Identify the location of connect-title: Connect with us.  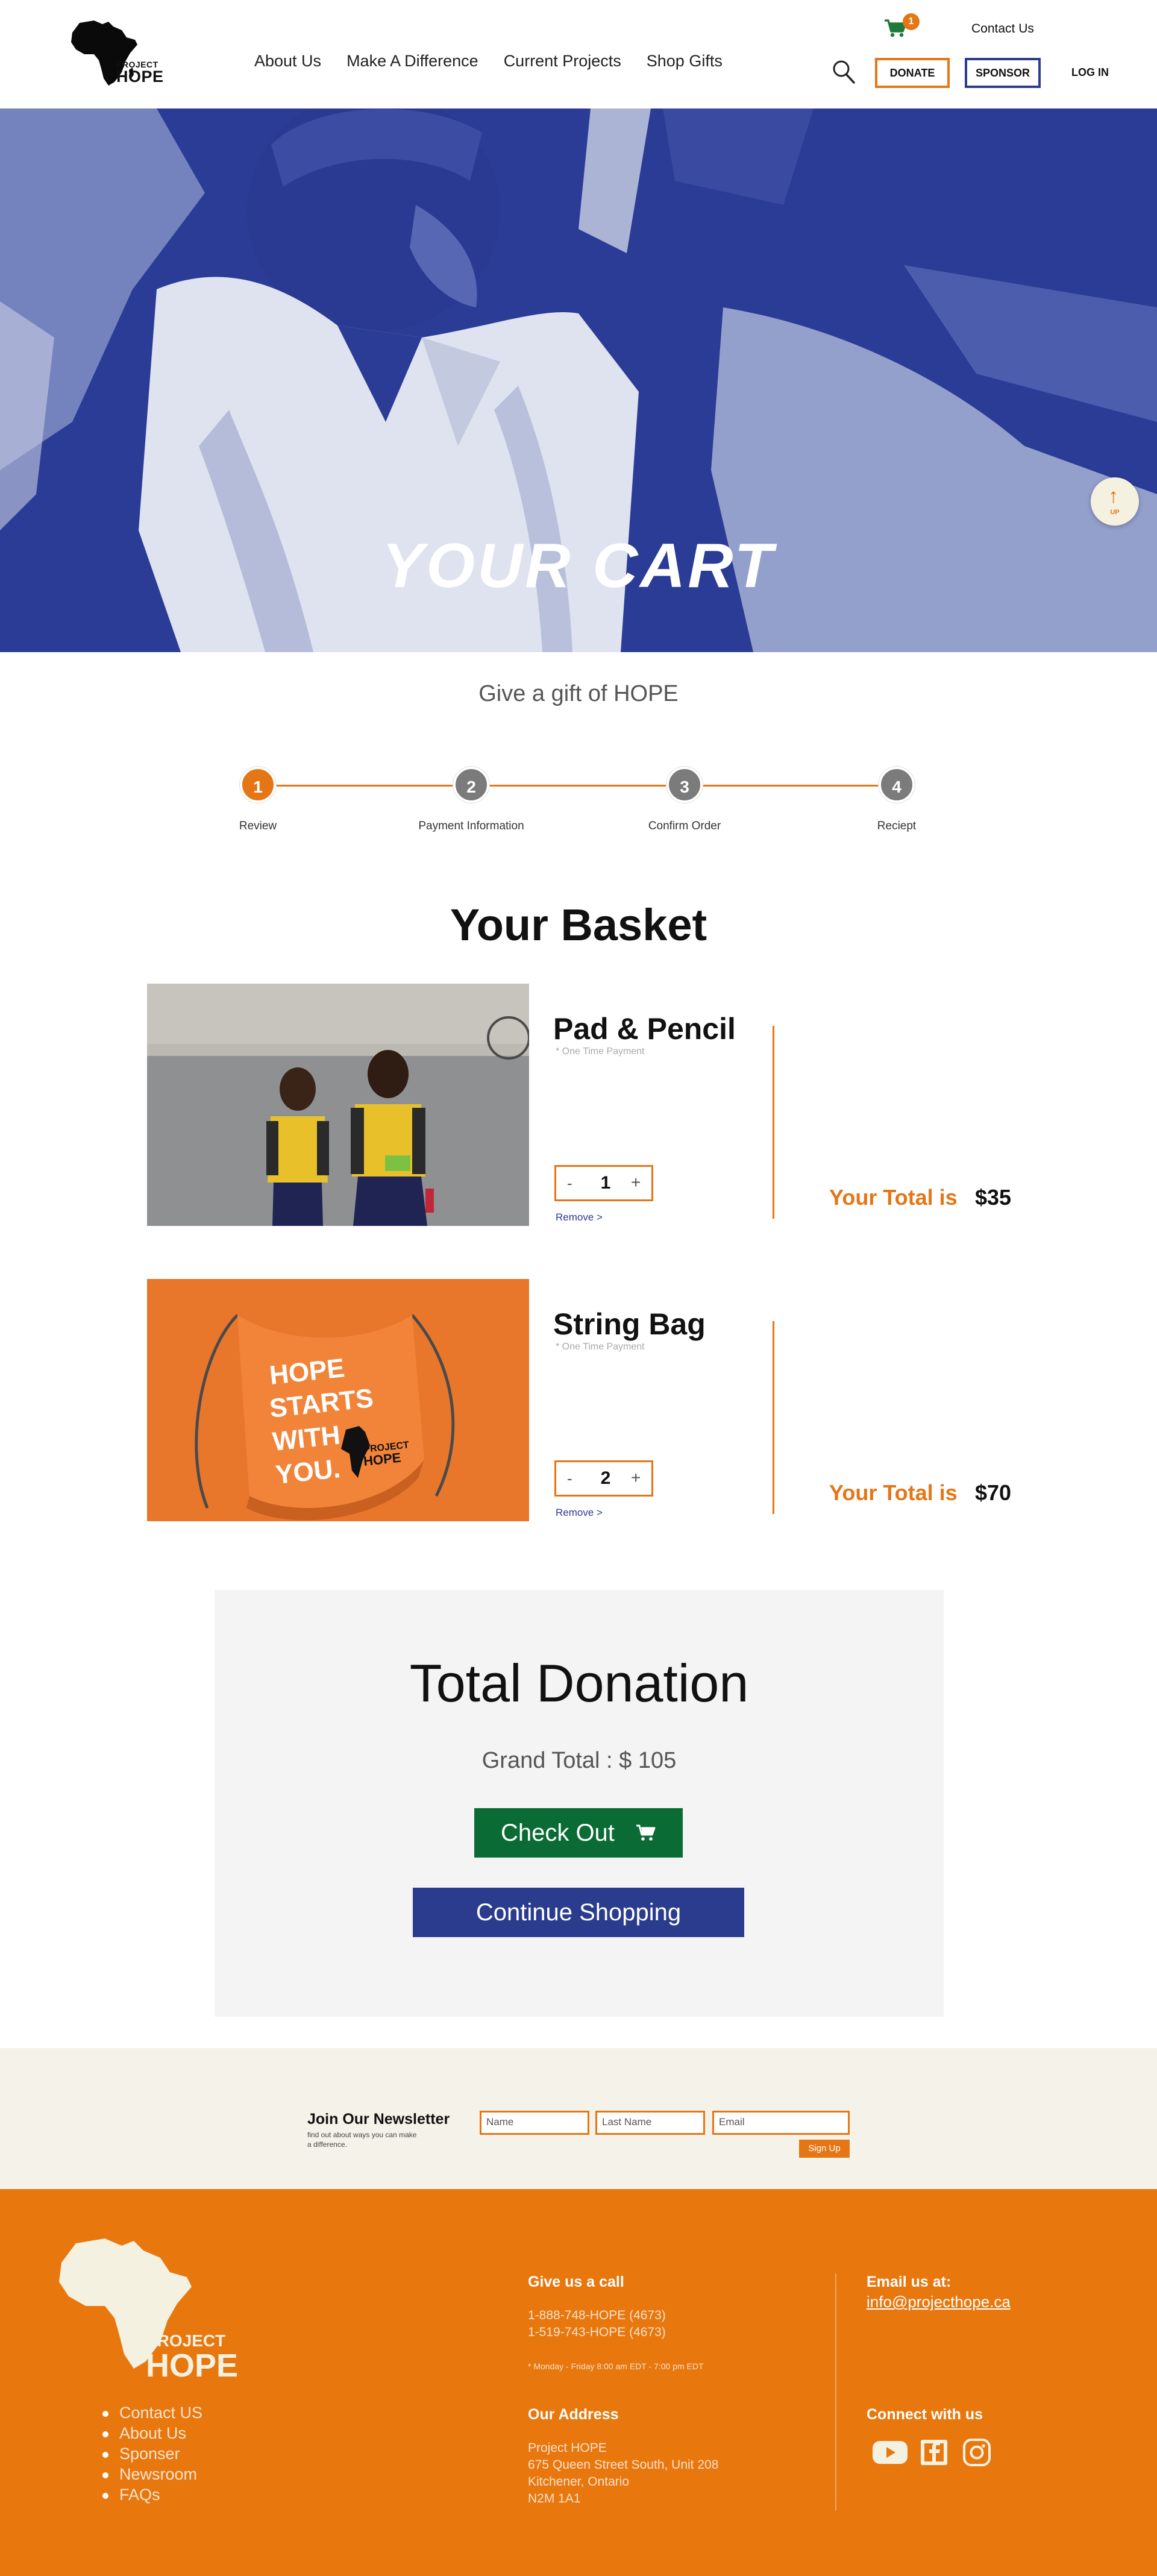
(925, 2414).